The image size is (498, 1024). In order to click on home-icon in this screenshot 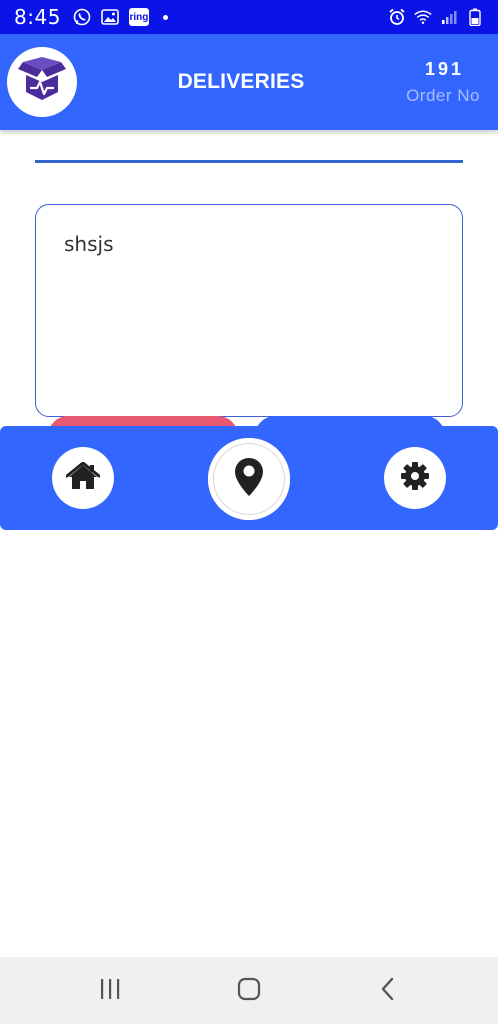, I will do `click(83, 478)`.